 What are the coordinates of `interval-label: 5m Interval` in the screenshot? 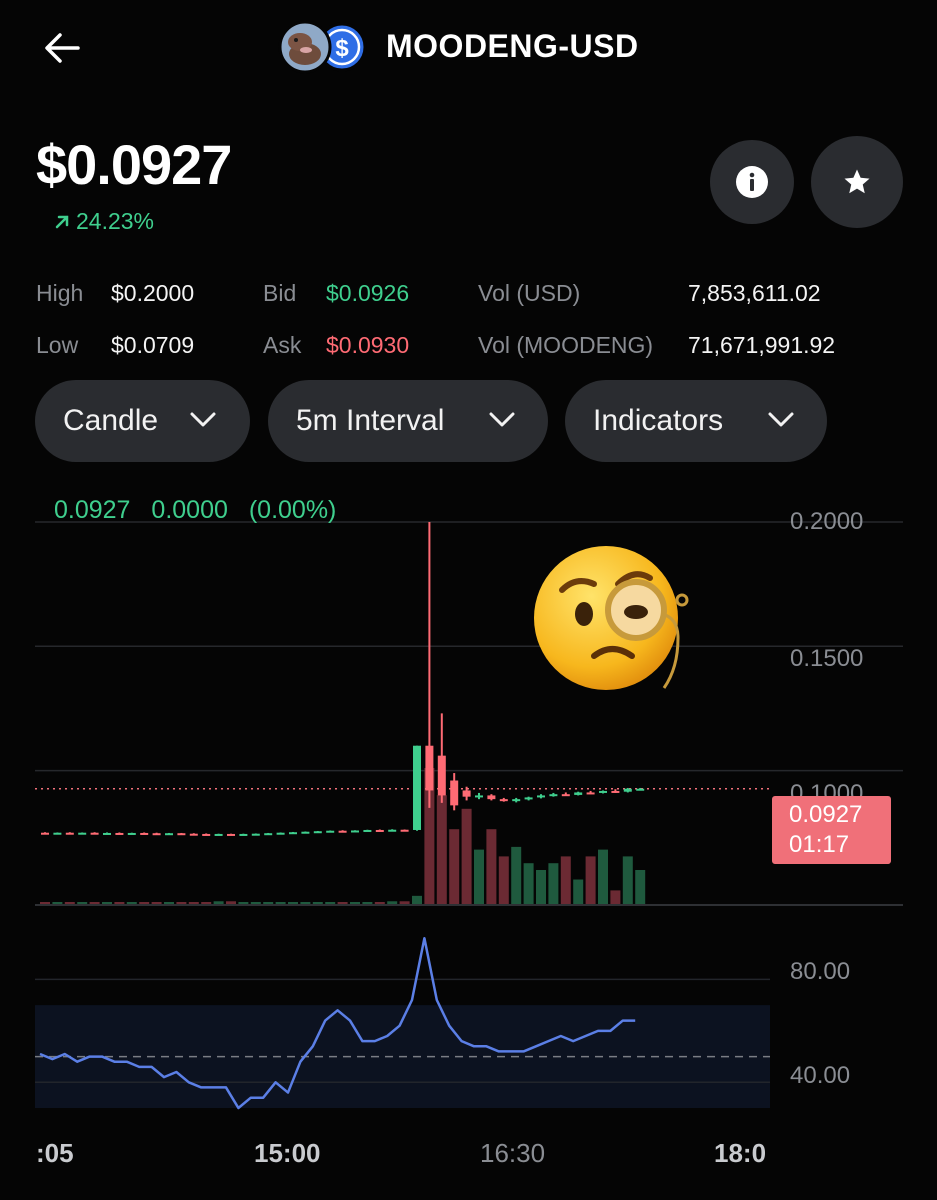 It's located at (370, 420).